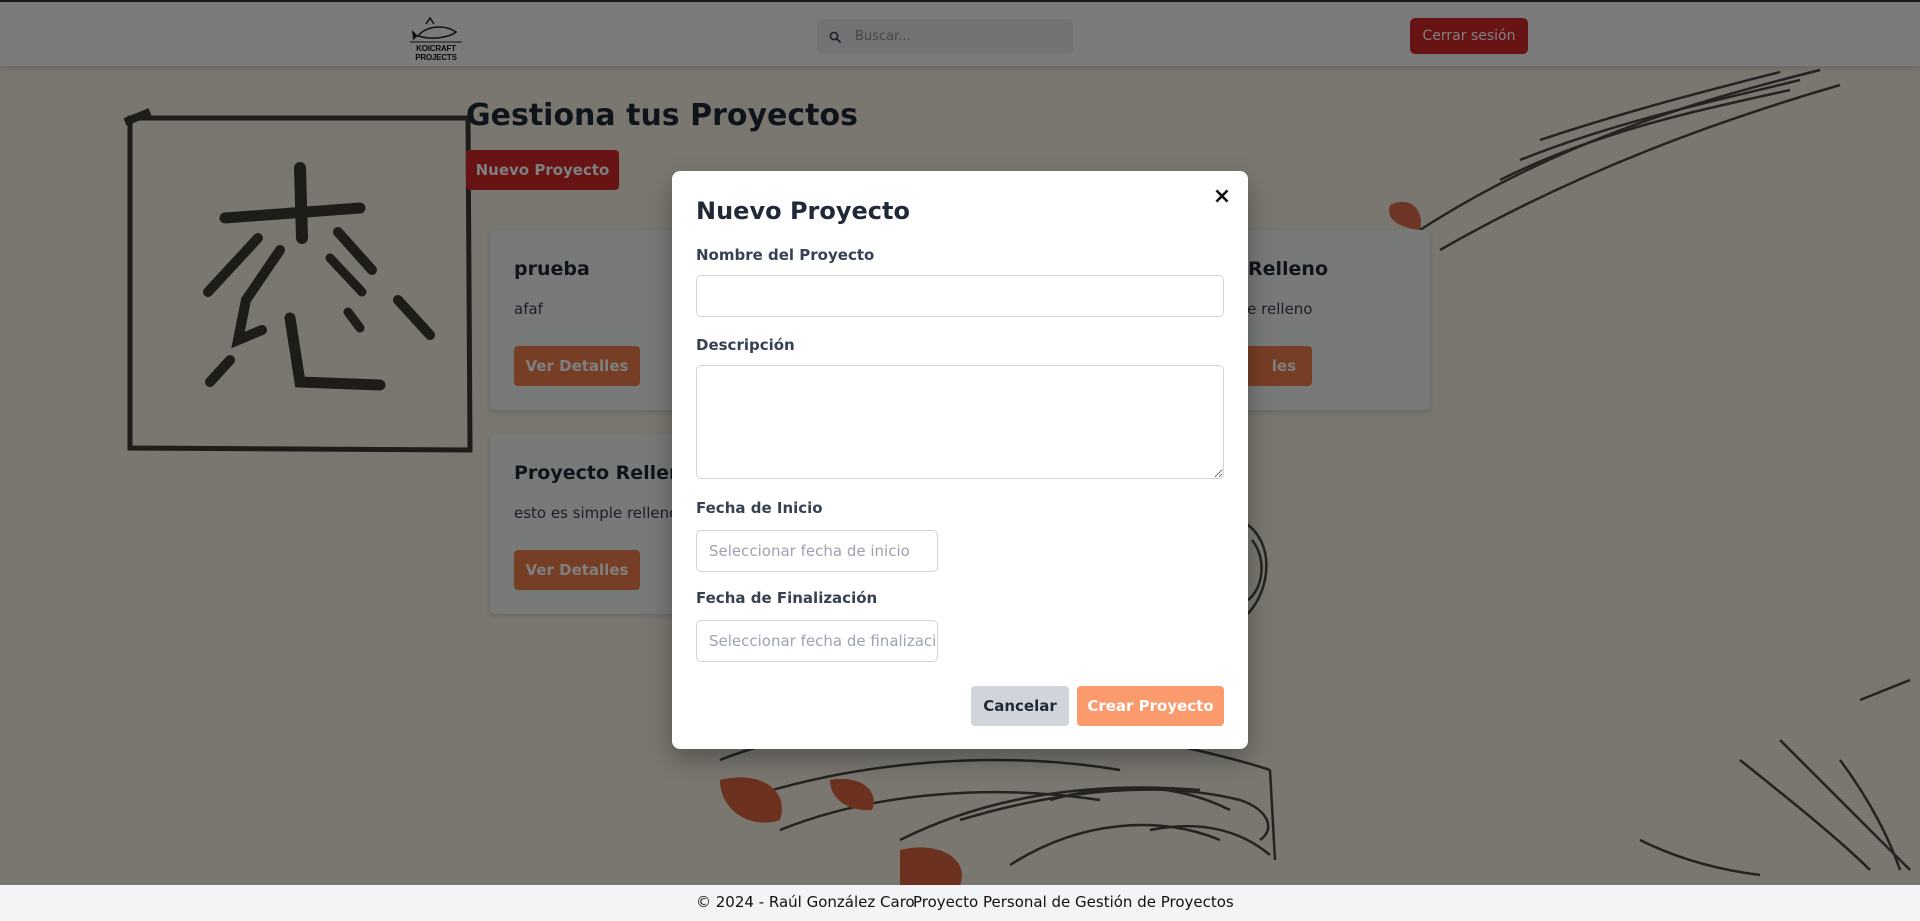  What do you see at coordinates (817, 551) in the screenshot?
I see `start-date-field` at bounding box center [817, 551].